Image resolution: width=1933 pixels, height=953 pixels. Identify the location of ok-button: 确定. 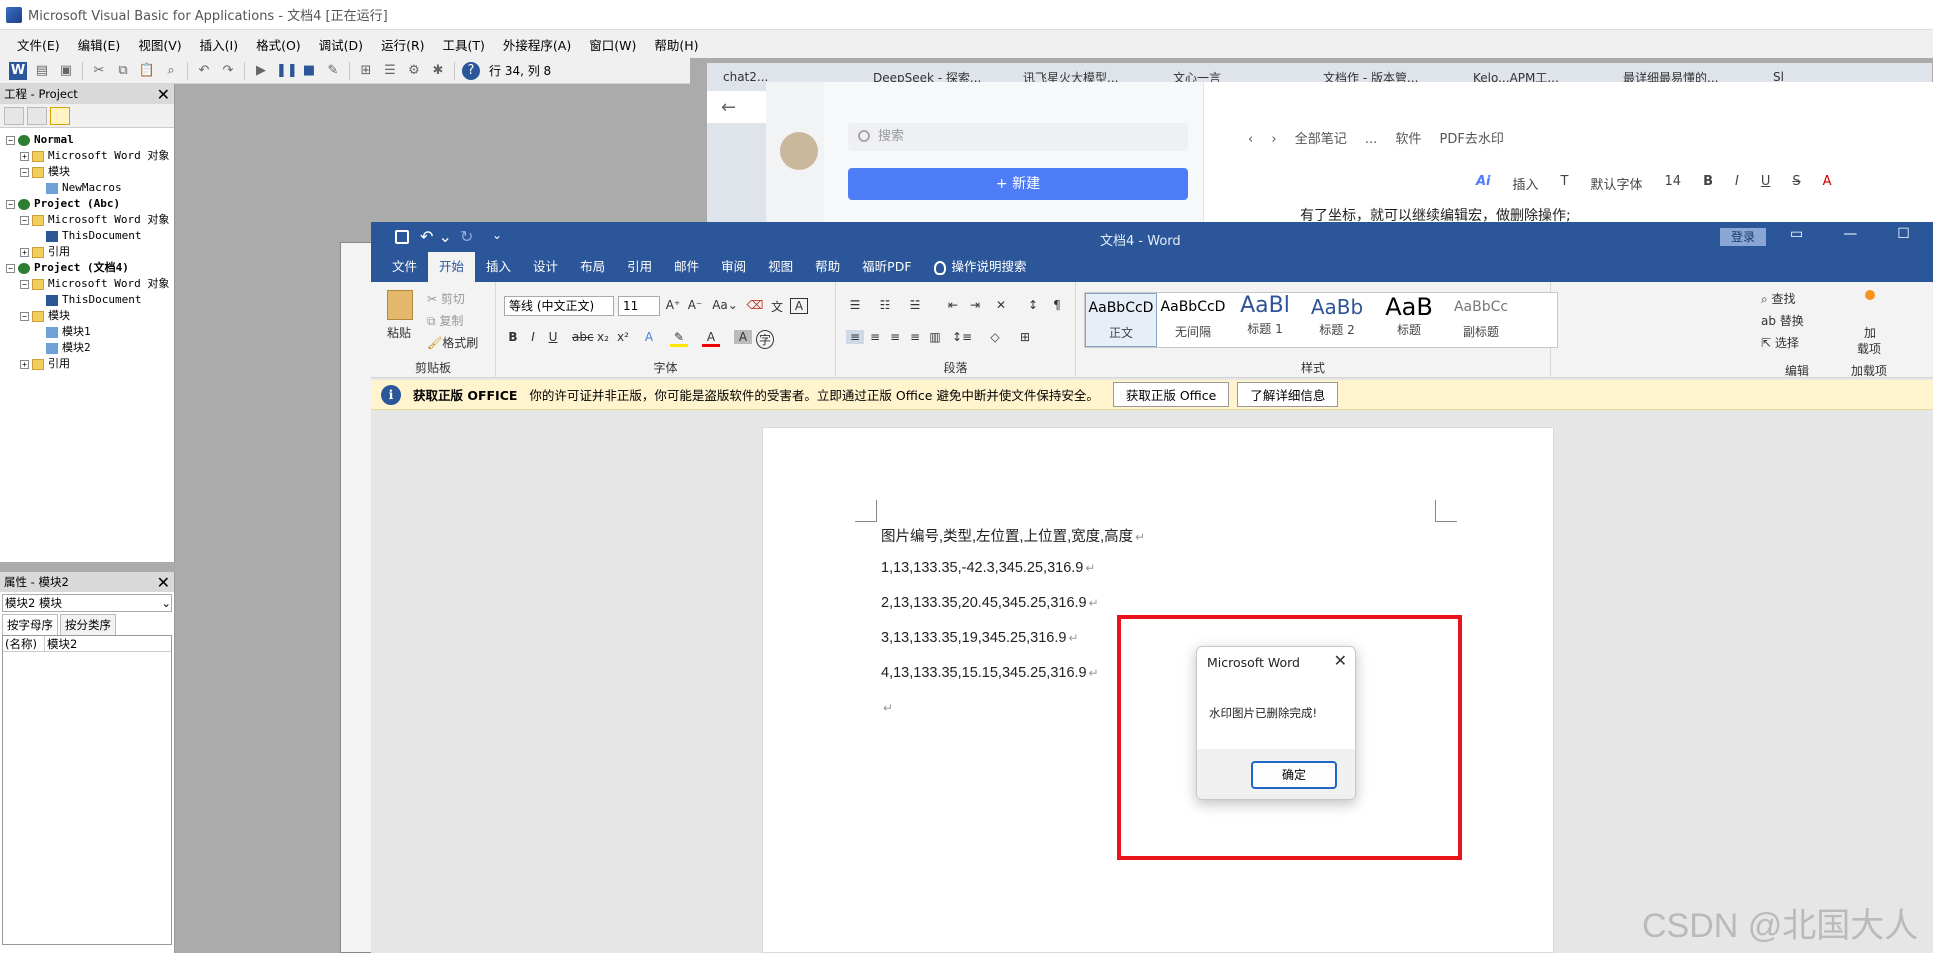
(1294, 775).